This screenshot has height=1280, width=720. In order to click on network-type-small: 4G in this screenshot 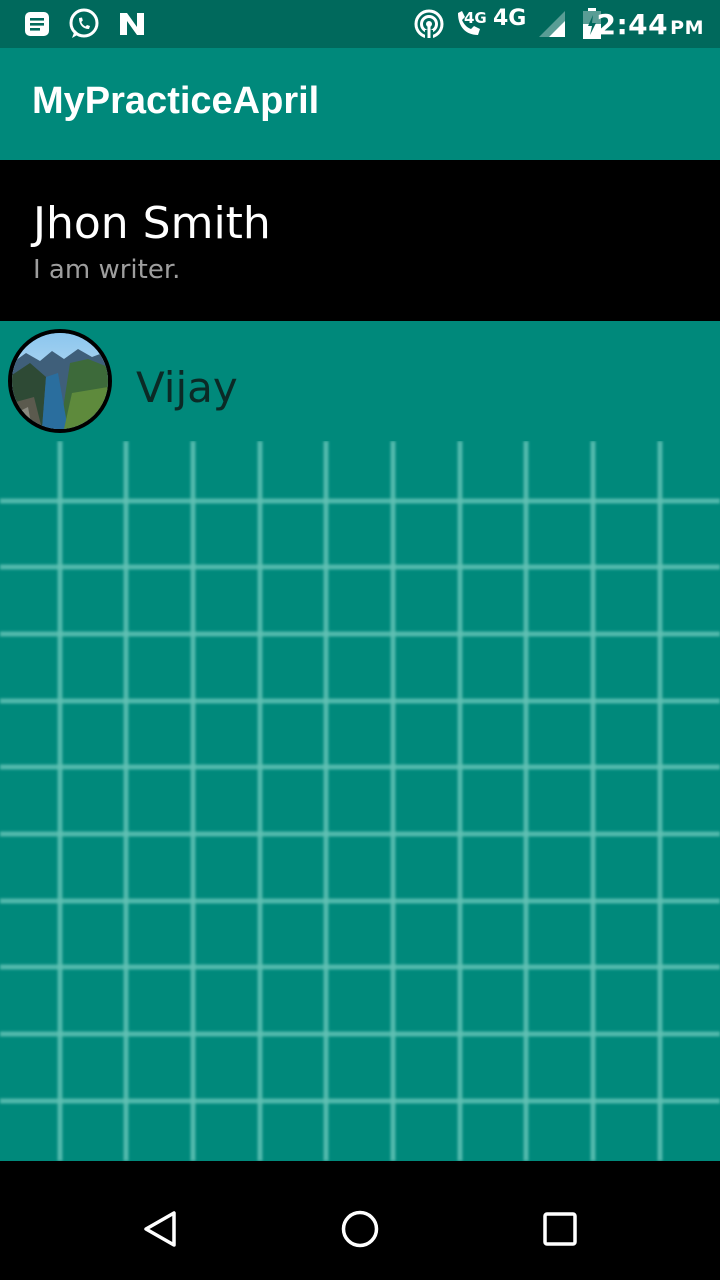, I will do `click(475, 18)`.